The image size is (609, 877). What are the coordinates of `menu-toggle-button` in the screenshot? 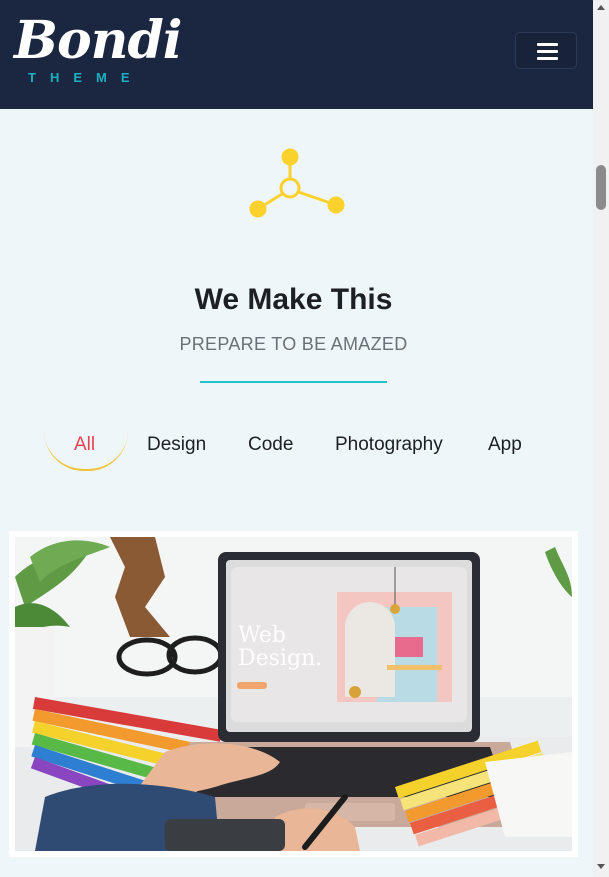 It's located at (546, 50).